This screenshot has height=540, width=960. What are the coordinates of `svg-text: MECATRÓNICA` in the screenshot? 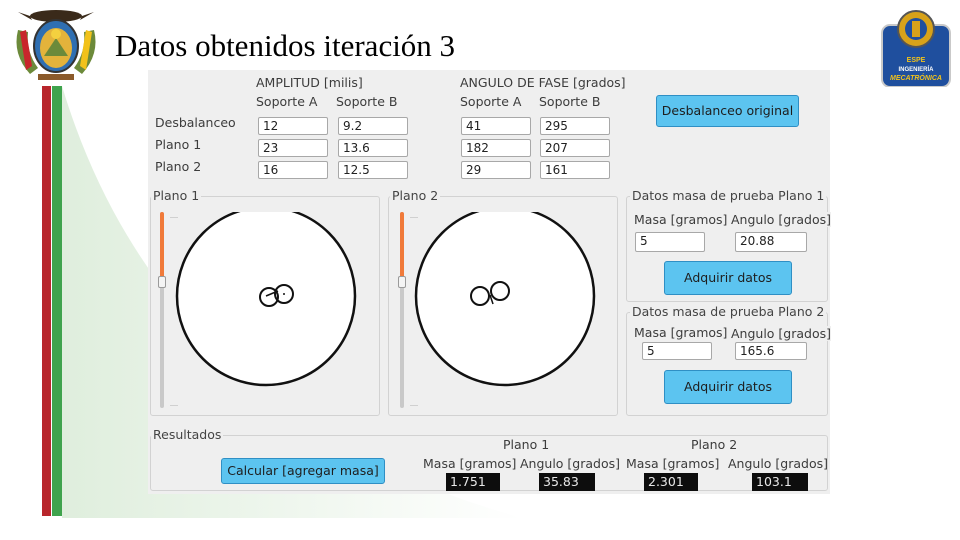 It's located at (916, 77).